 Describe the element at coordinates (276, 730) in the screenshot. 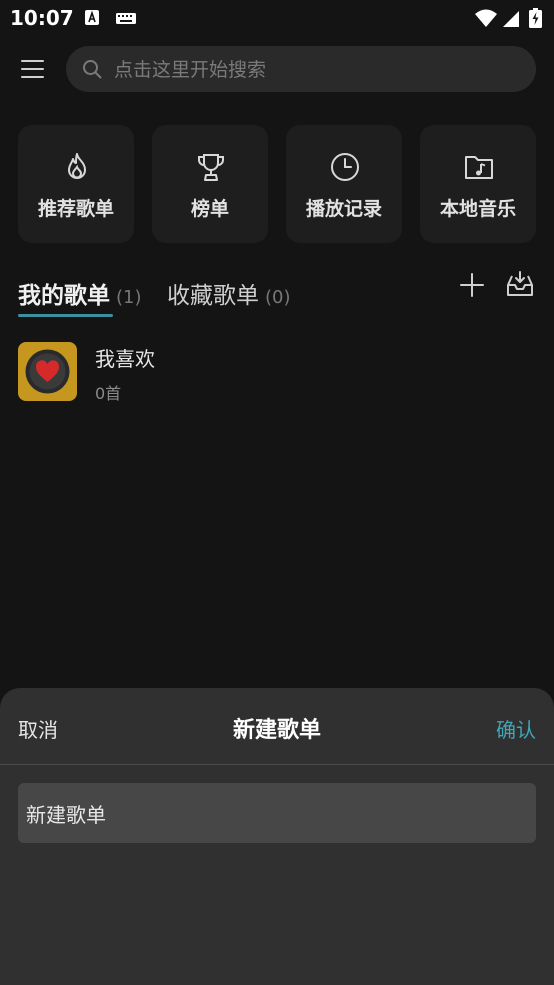

I see `sheet-title: 新建歌单` at that location.